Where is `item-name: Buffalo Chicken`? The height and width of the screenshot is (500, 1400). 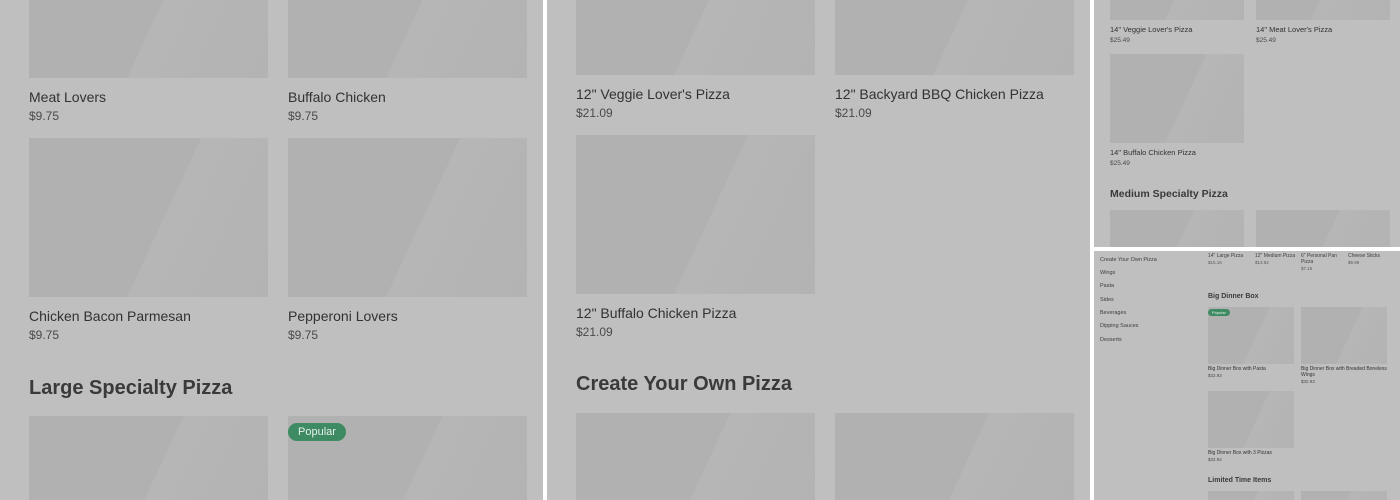 item-name: Buffalo Chicken is located at coordinates (337, 97).